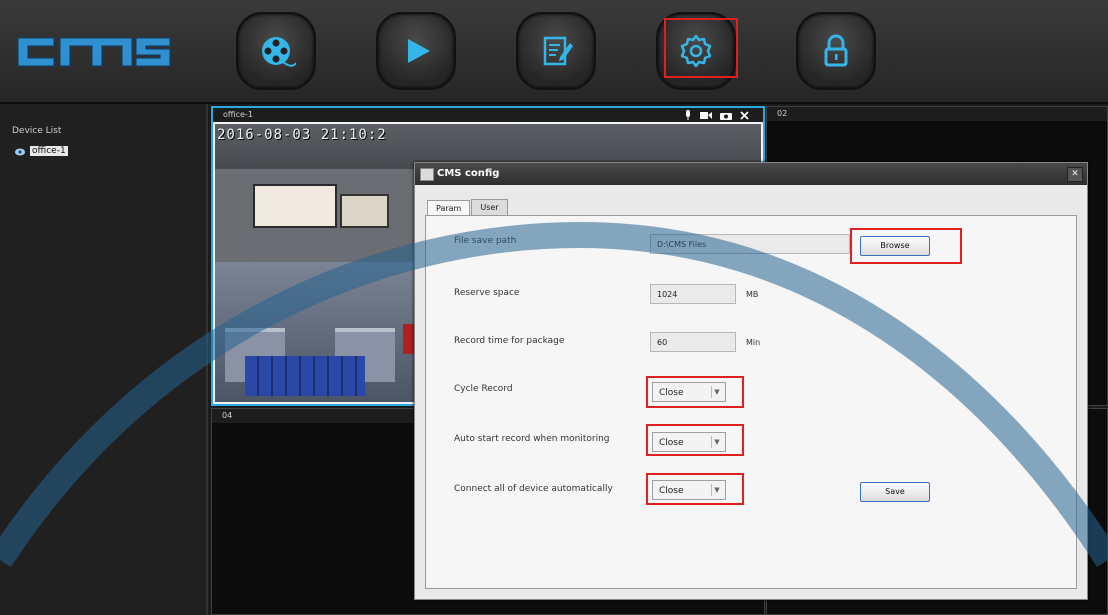  I want to click on film-reel-icon, so click(279, 52).